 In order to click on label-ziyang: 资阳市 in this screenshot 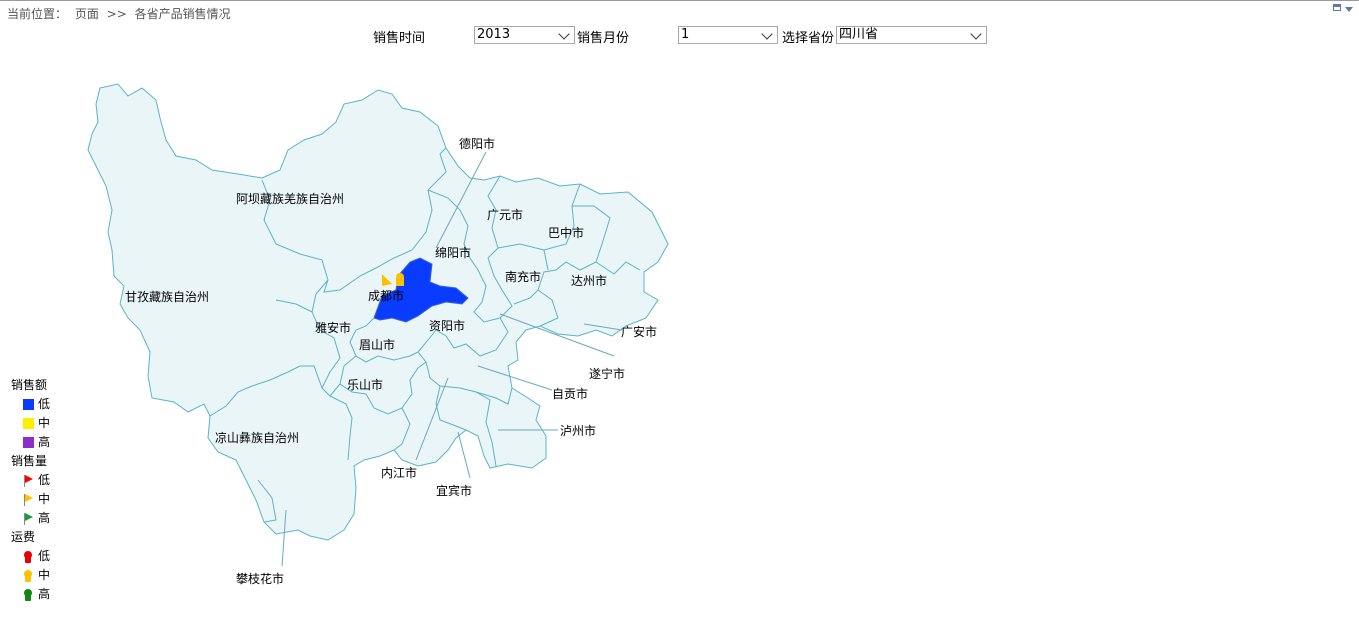, I will do `click(447, 325)`.